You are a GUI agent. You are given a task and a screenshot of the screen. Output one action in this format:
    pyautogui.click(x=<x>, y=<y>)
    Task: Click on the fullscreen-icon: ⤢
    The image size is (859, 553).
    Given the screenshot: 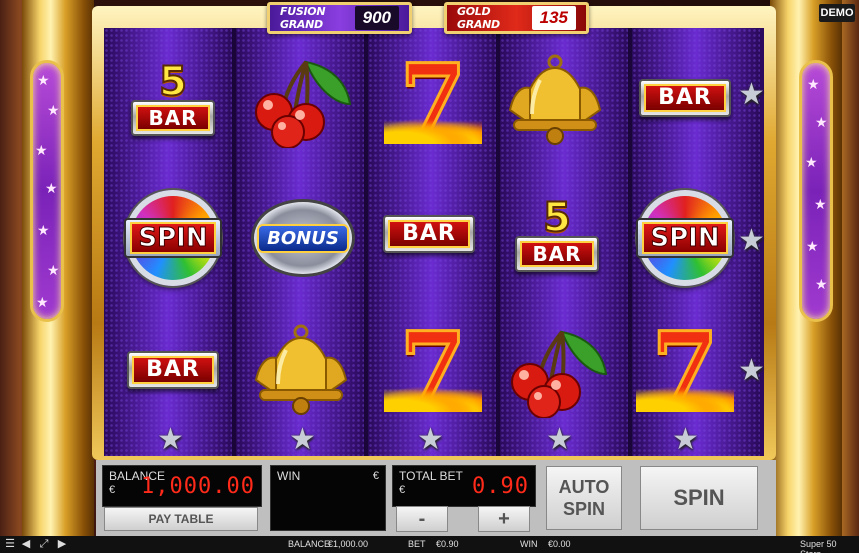 What is the action you would take?
    pyautogui.click(x=44, y=544)
    